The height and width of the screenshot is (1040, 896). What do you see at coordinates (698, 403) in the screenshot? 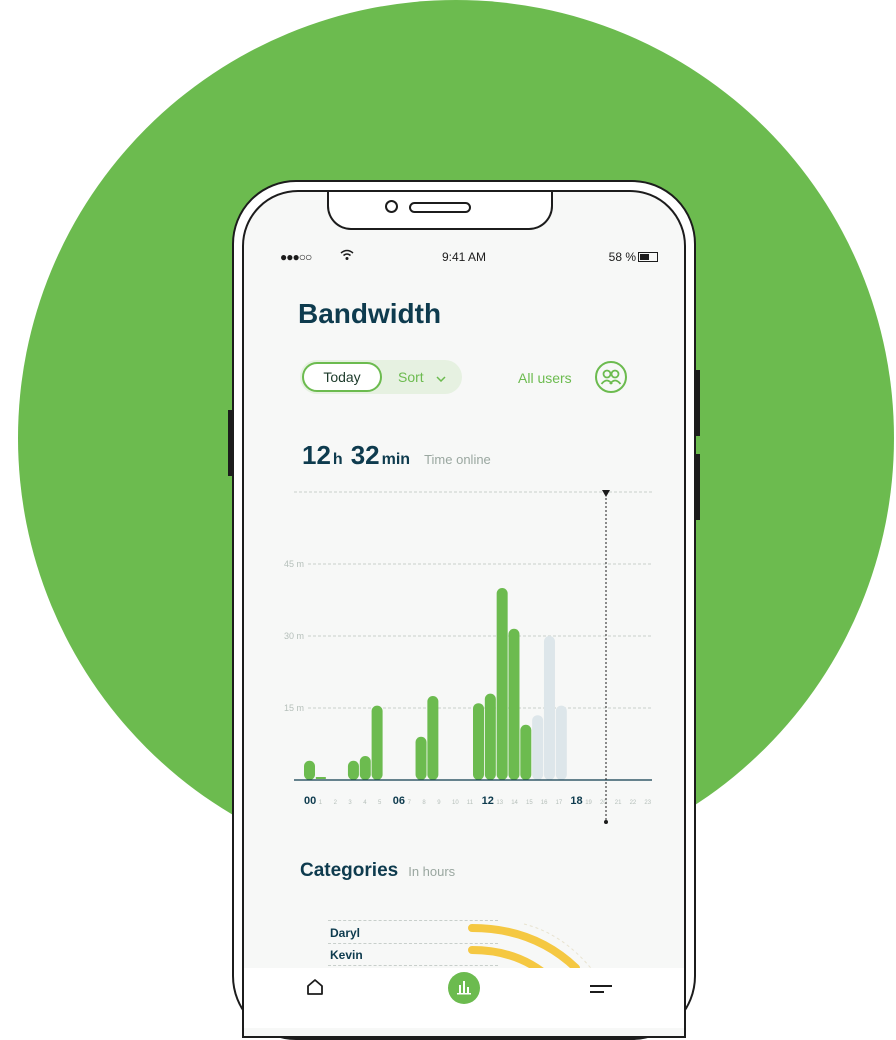
I see `side-button-right-top` at bounding box center [698, 403].